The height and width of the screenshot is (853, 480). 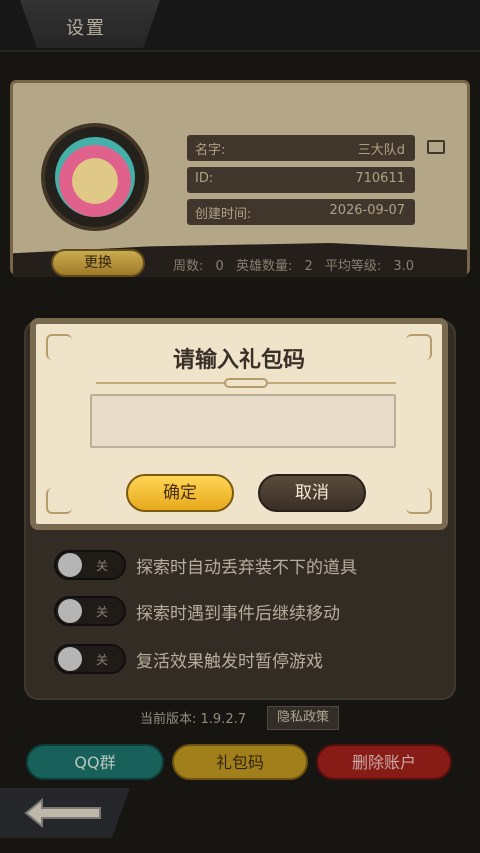 I want to click on modal-ornament, so click(x=246, y=383).